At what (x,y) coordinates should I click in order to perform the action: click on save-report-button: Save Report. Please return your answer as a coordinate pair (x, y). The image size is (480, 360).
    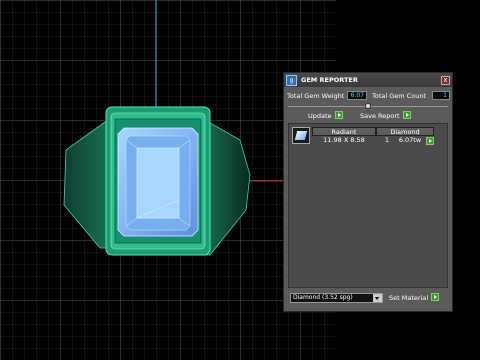
    Looking at the image, I should click on (385, 116).